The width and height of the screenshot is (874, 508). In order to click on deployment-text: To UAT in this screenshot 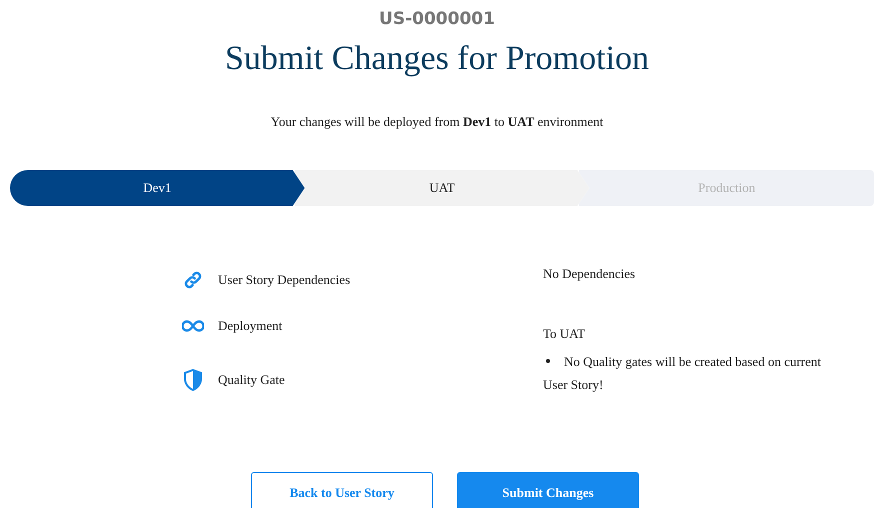, I will do `click(564, 334)`.